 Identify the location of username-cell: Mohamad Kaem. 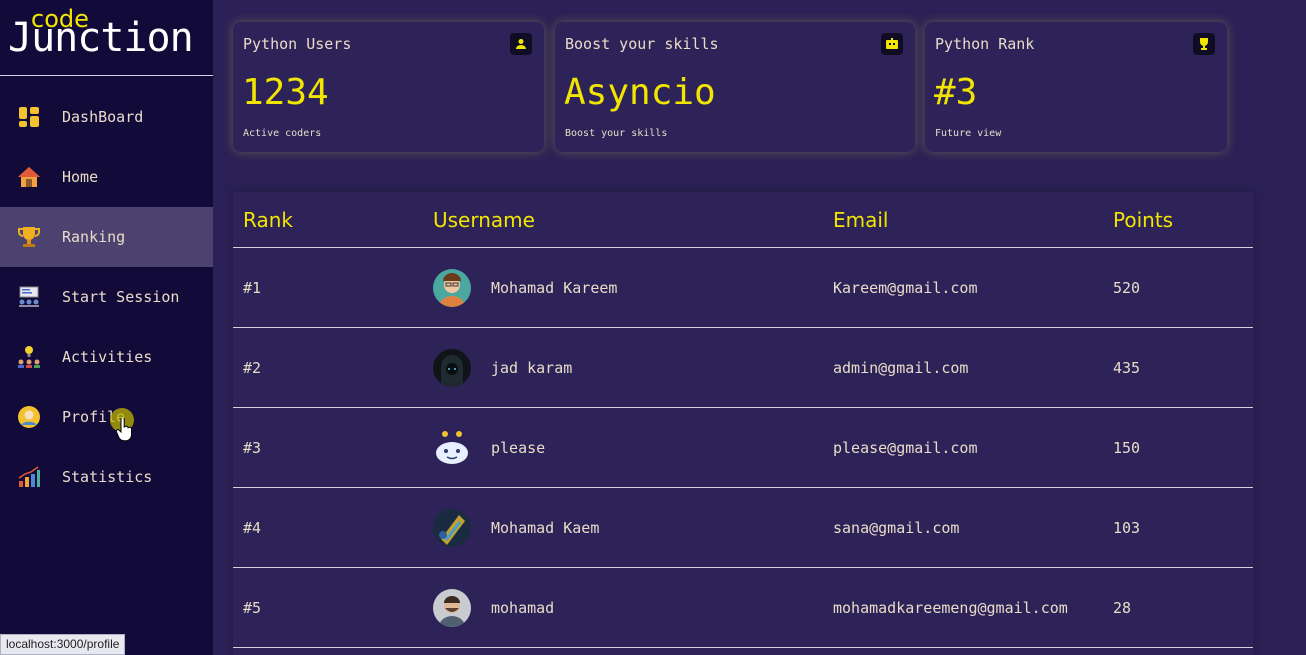
(545, 528).